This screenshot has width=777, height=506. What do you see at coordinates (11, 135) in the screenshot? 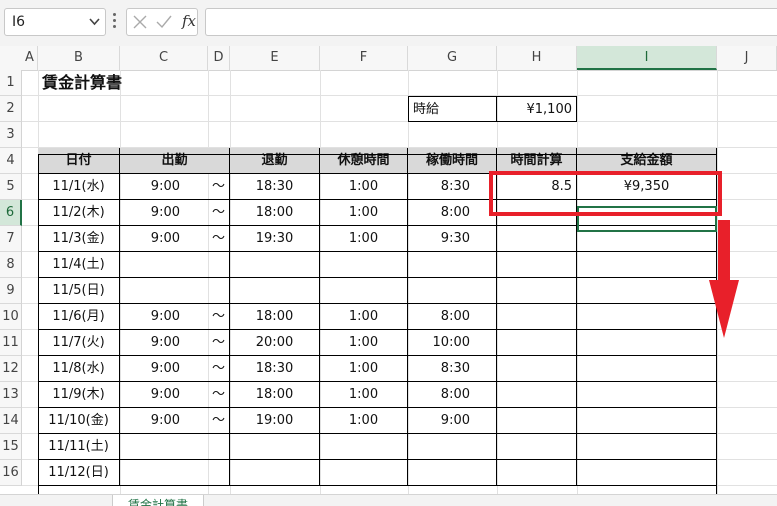
I see `row-header-3: 3` at bounding box center [11, 135].